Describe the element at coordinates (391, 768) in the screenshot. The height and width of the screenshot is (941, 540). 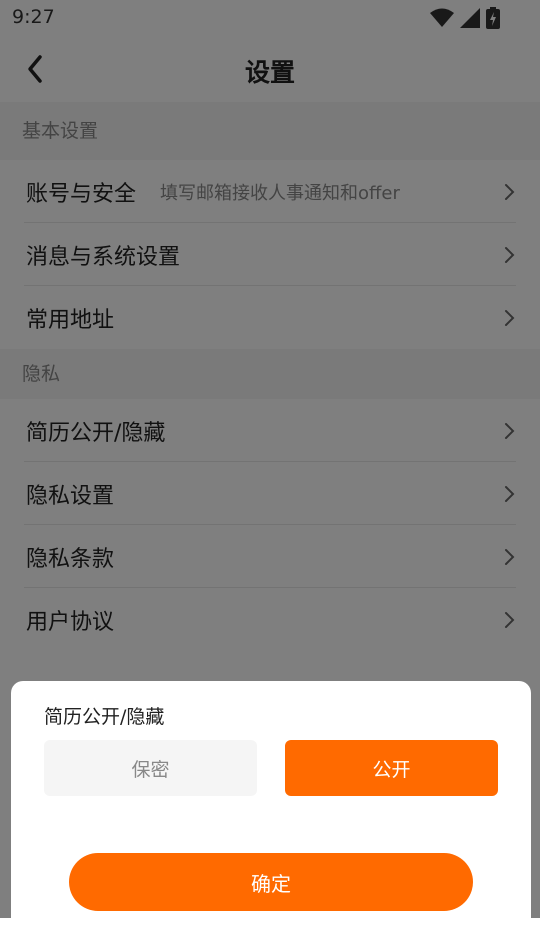
I see `option-public-button: 公开` at that location.